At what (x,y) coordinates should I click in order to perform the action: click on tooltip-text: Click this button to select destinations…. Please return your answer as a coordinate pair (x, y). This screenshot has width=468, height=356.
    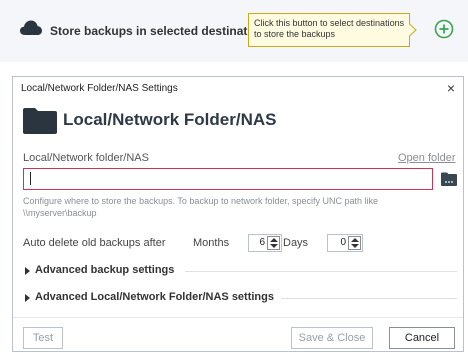
    Looking at the image, I should click on (329, 28).